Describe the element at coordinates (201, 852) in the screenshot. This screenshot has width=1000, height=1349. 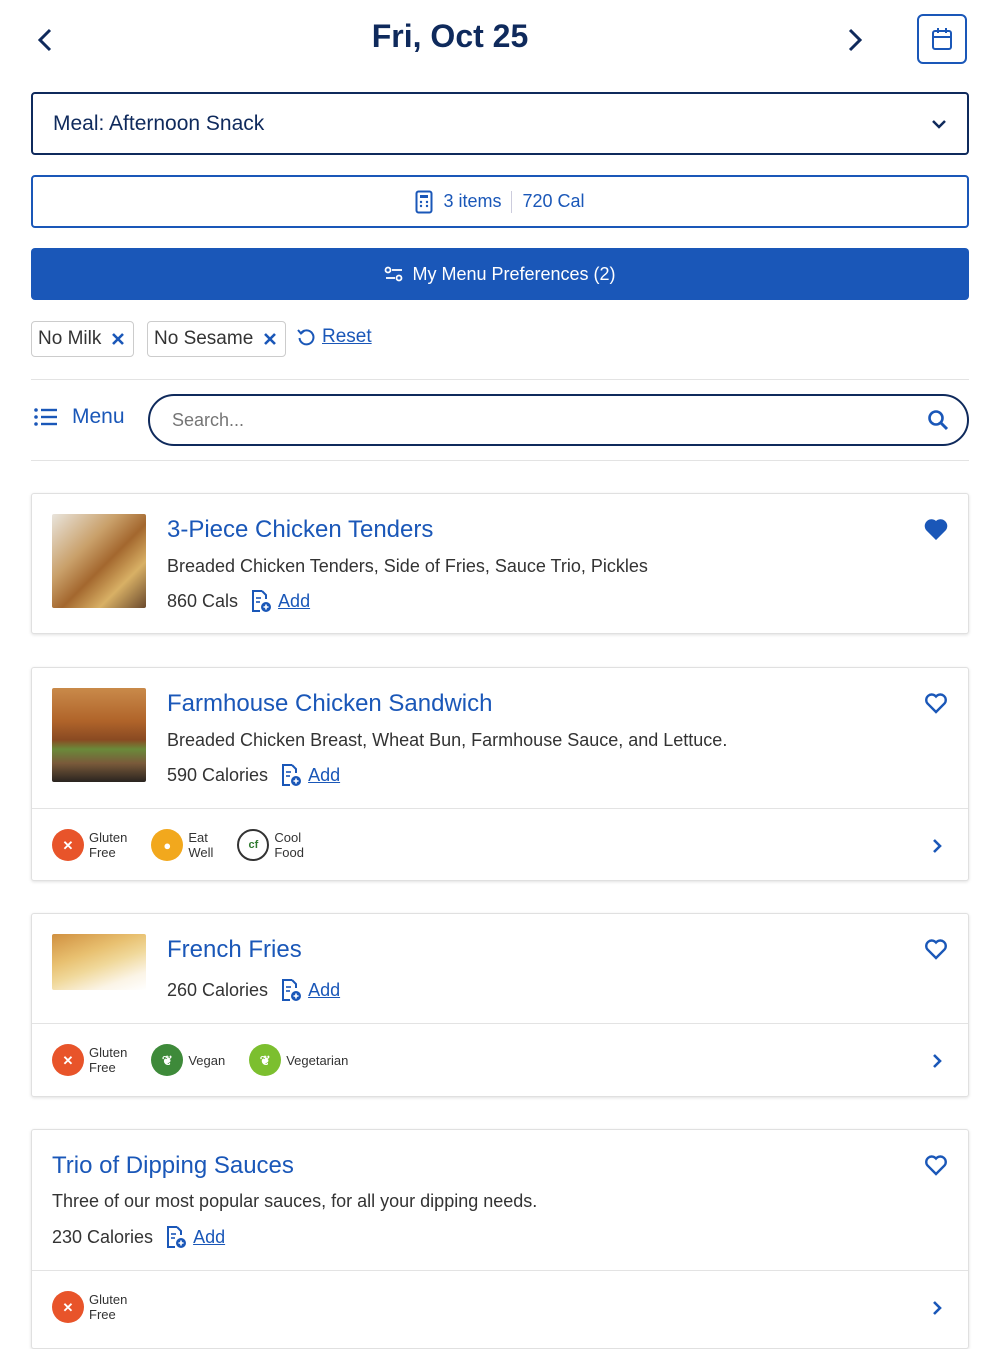
I see `badge-label: Well` at that location.